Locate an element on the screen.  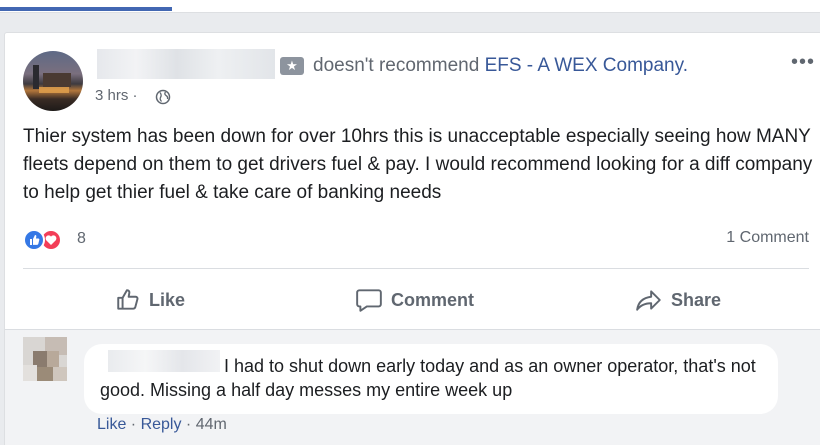
divider is located at coordinates (416, 268).